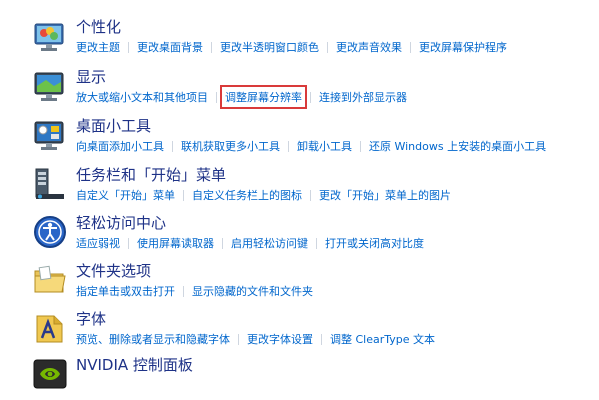 The image size is (599, 400). I want to click on category-title: 轻松访问中心, so click(121, 222).